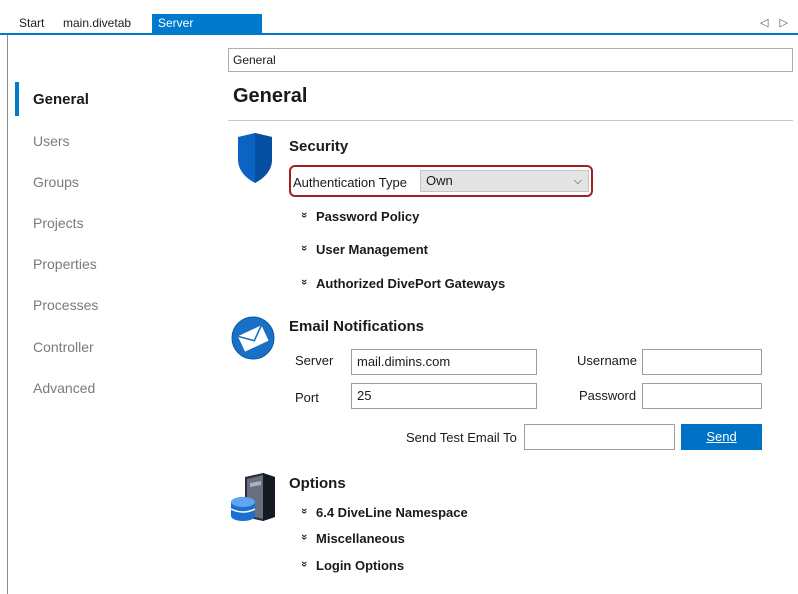 This screenshot has width=798, height=594. Describe the element at coordinates (372, 249) in the screenshot. I see `user-management-label: User Management` at that location.